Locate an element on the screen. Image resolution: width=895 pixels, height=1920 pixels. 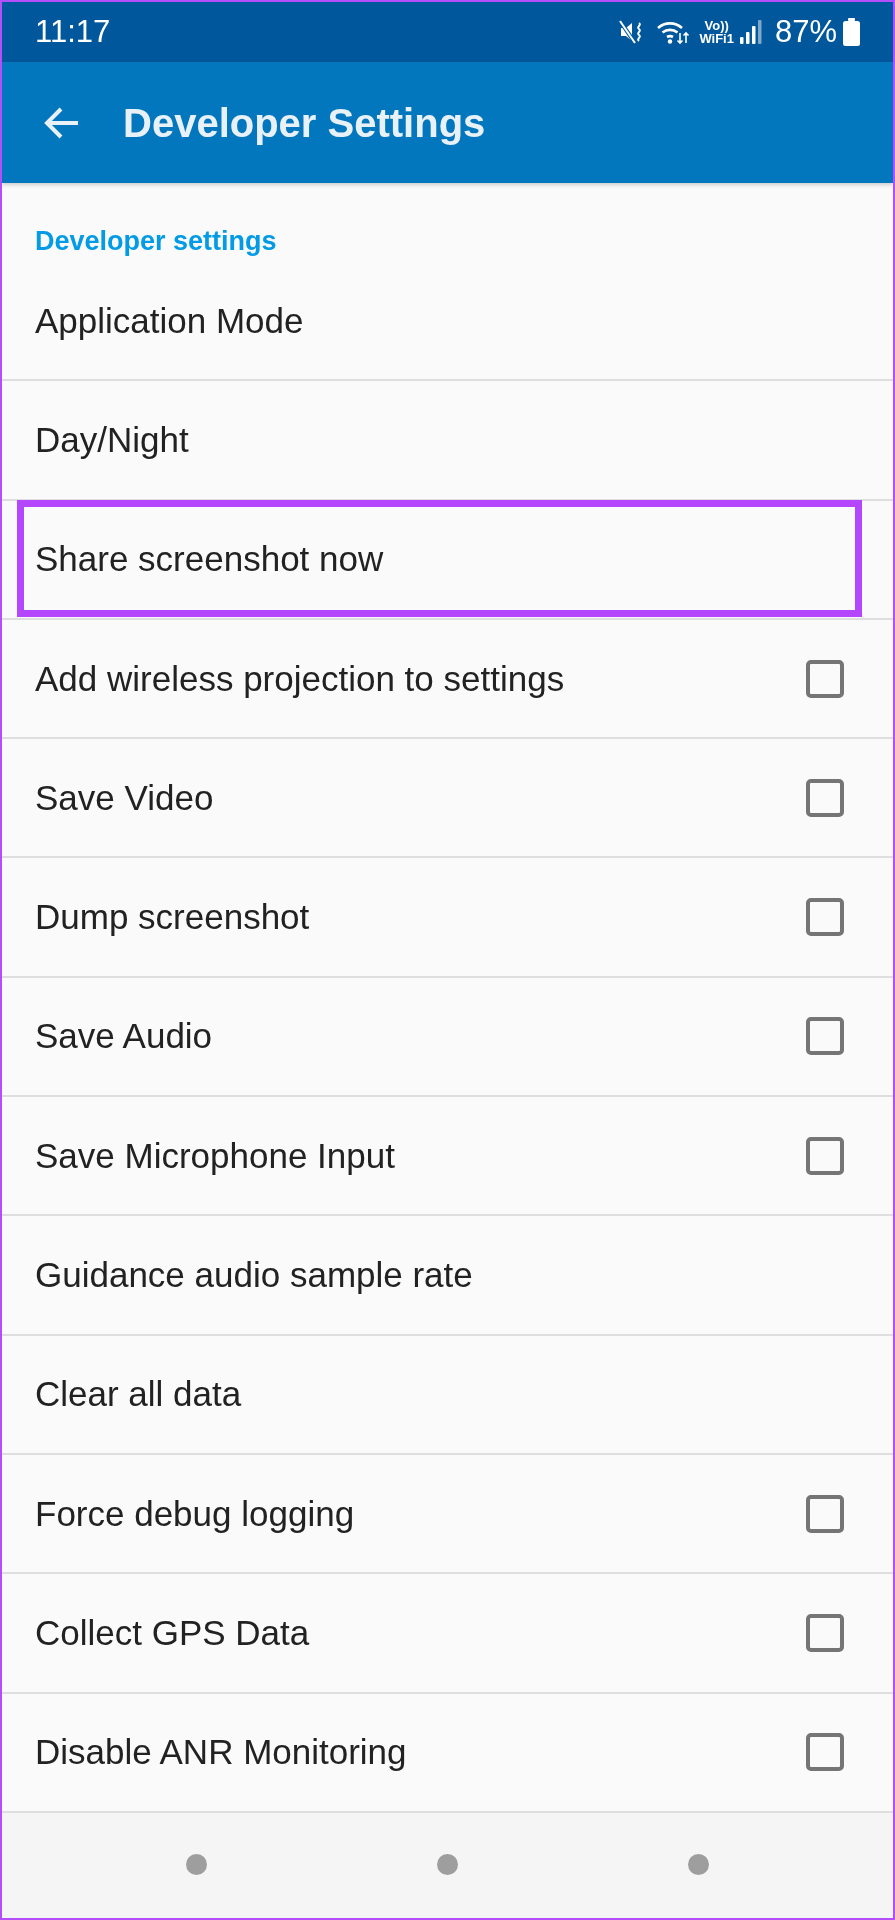
back-arrow-icon is located at coordinates (61, 122).